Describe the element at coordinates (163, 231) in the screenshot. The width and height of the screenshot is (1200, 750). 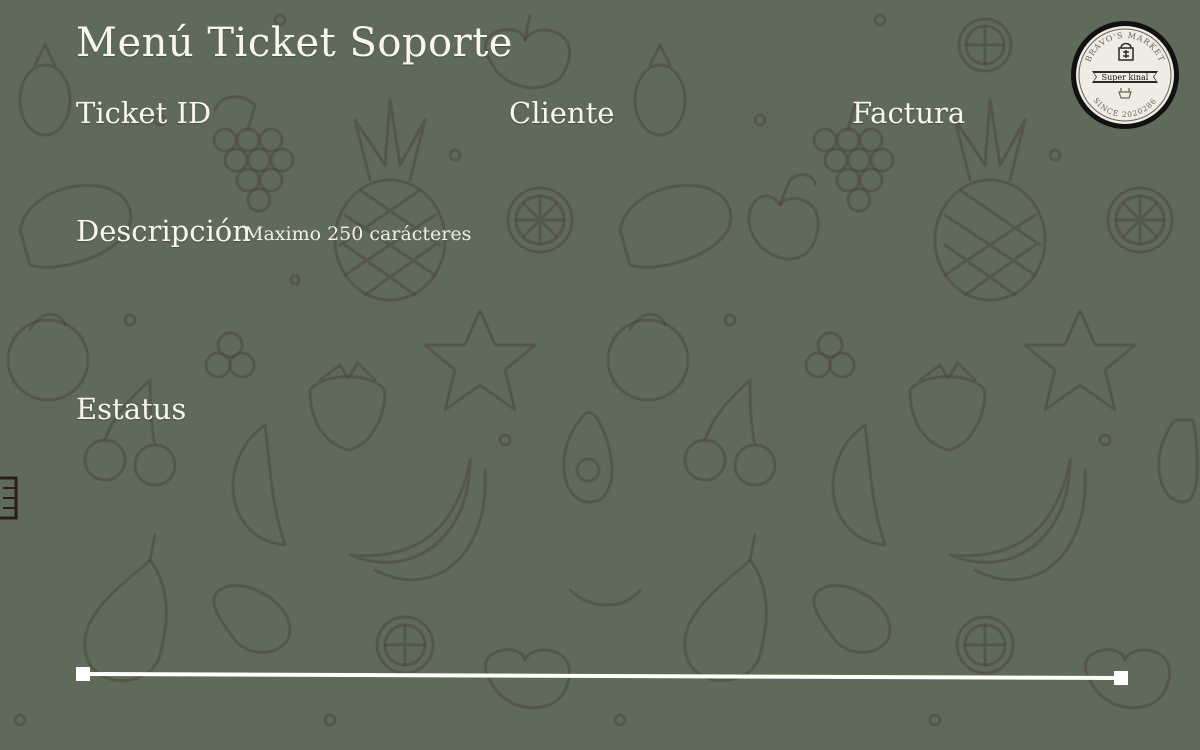
I see `descripcion-label: Descripción` at that location.